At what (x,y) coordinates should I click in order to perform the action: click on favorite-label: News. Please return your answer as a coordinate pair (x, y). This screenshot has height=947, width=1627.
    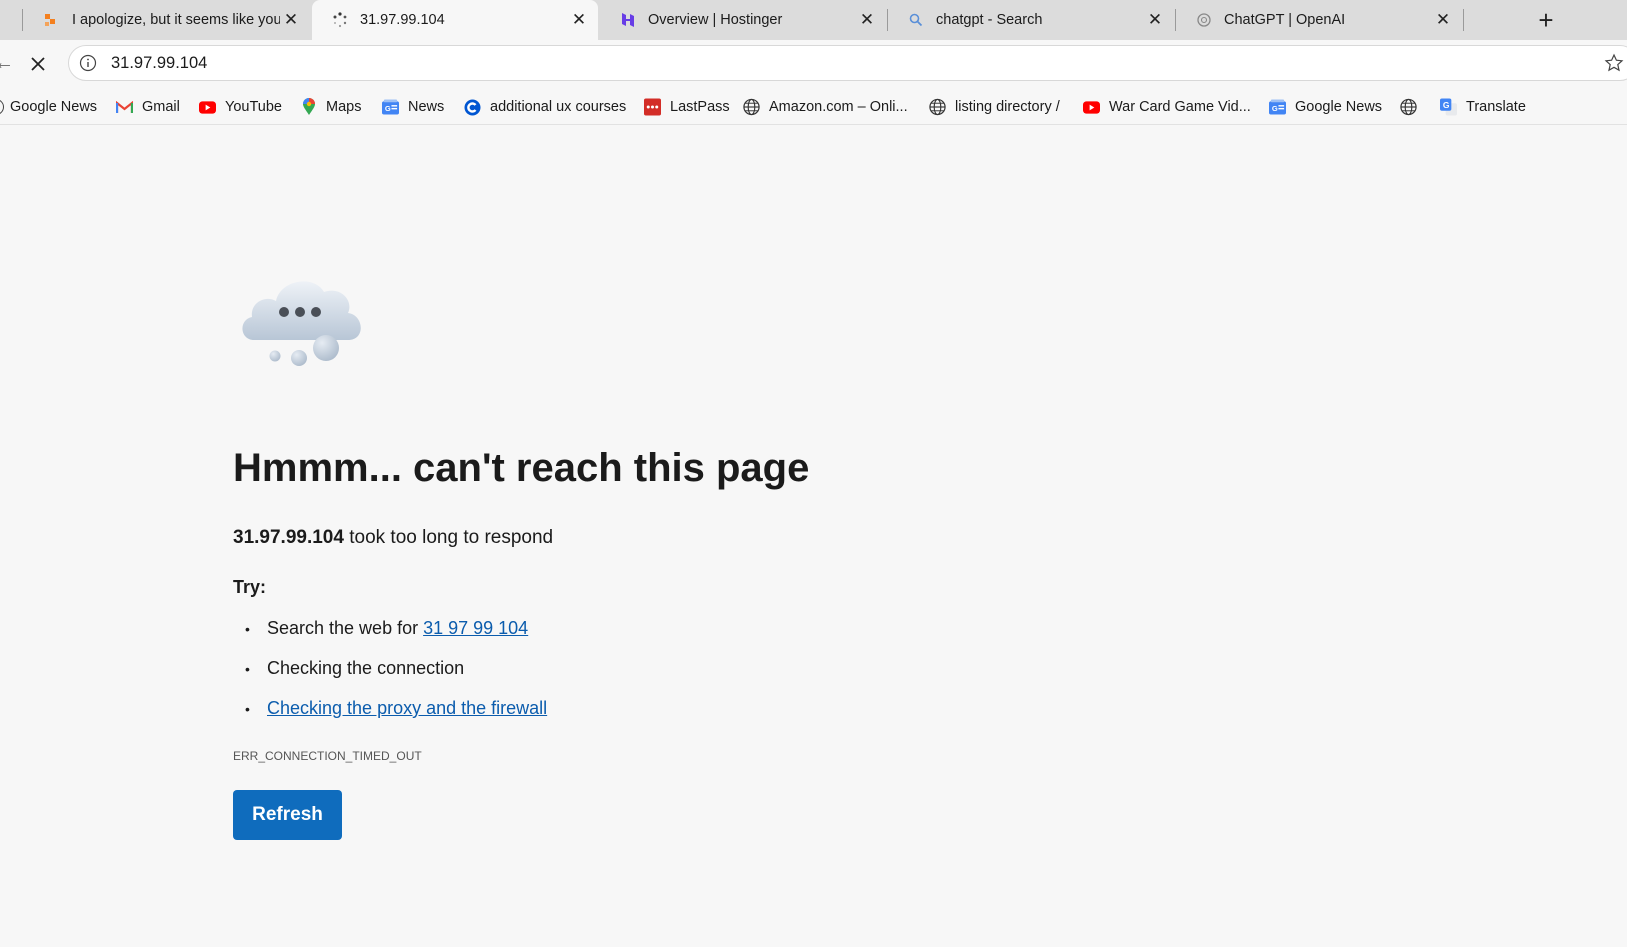
    Looking at the image, I should click on (426, 107).